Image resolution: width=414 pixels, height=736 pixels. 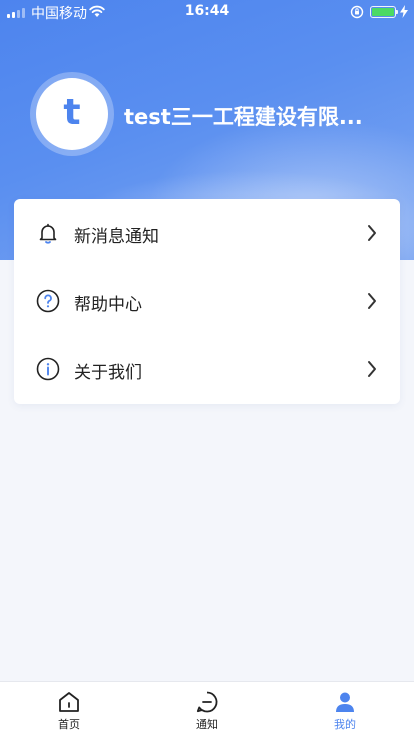 I want to click on menu-item-help-center: 帮助中心, so click(x=207, y=301).